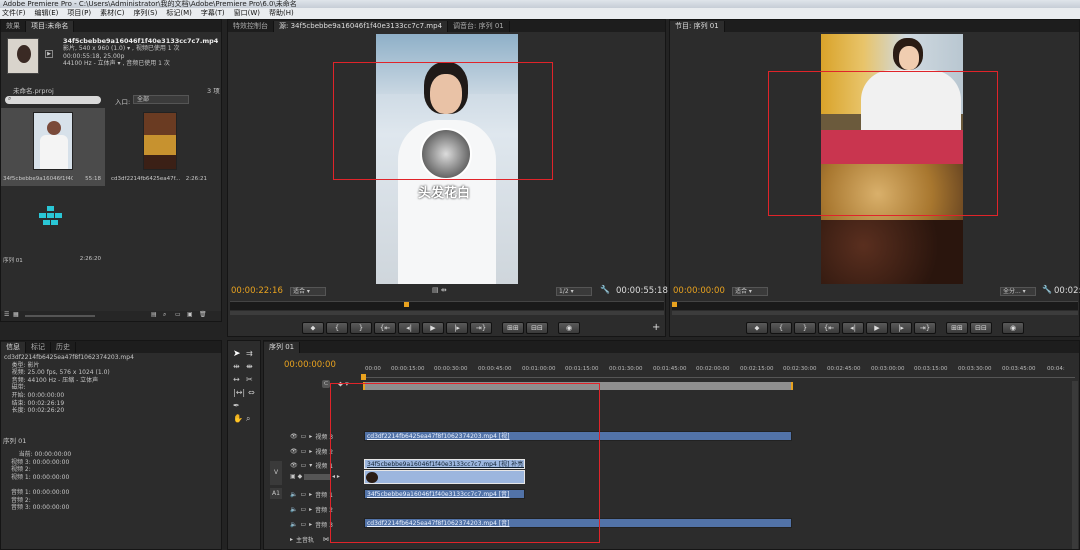  What do you see at coordinates (248, 419) in the screenshot?
I see `zoom-icon: ⌕` at bounding box center [248, 419].